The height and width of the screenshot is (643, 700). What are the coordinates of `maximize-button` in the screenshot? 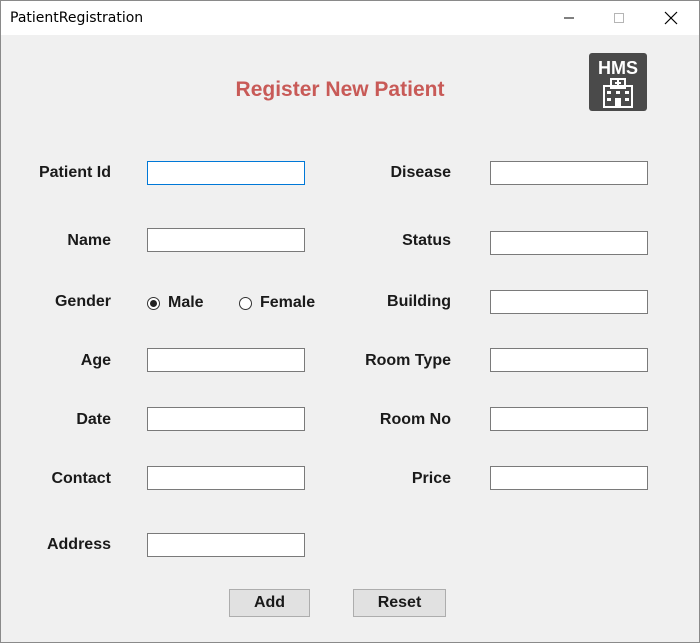 It's located at (619, 18).